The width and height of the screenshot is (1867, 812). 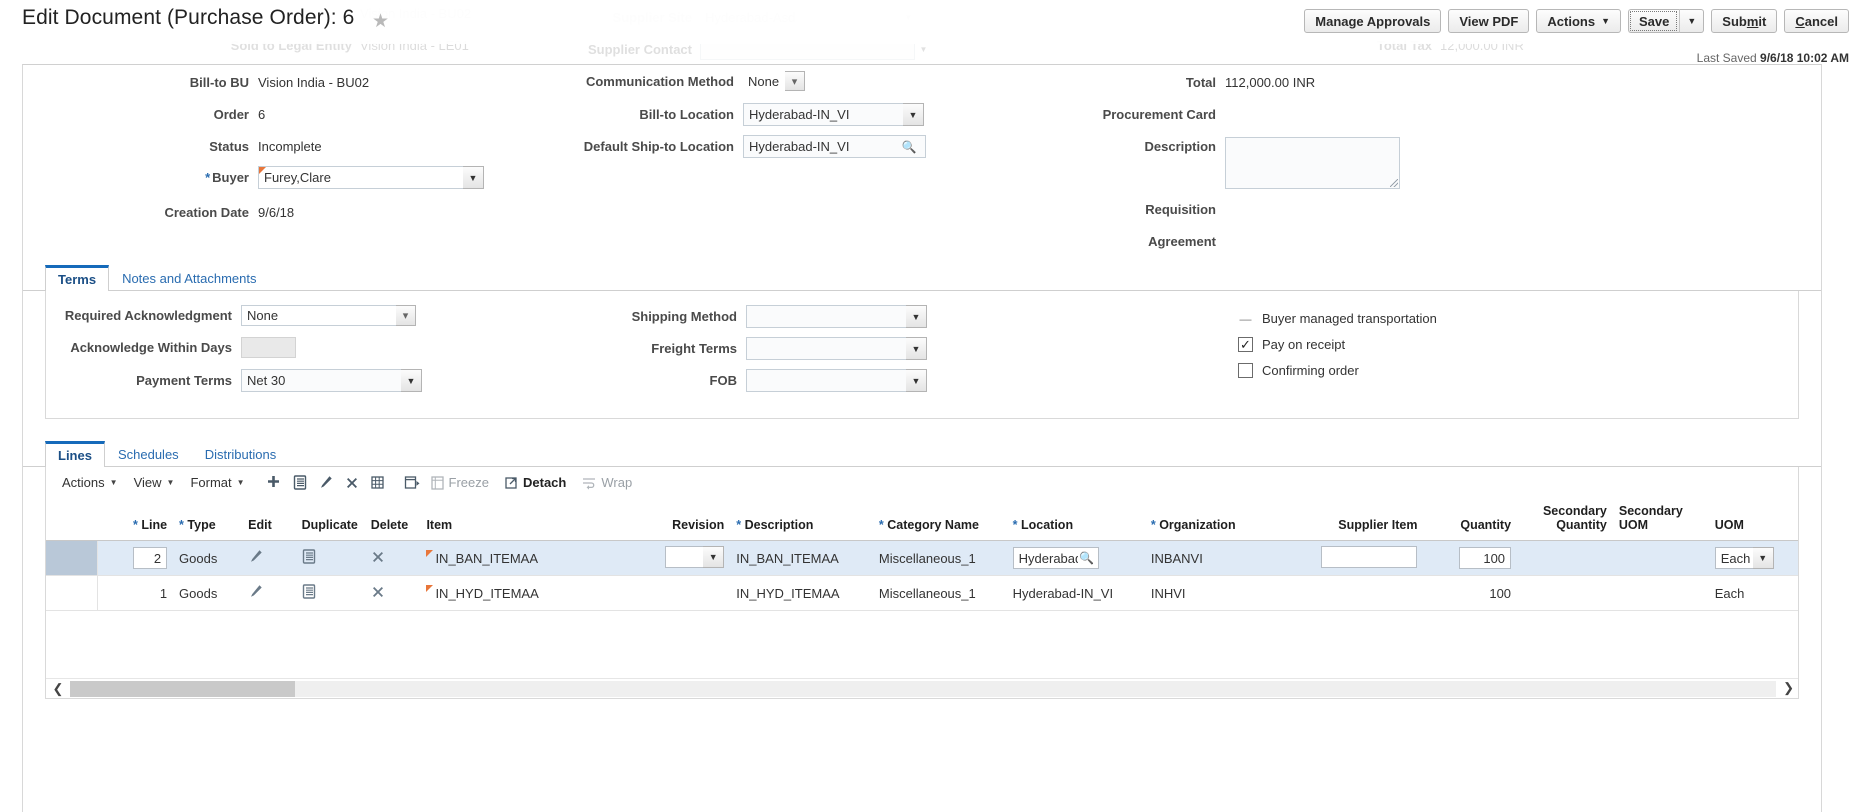 What do you see at coordinates (411, 380) in the screenshot?
I see `payment-terms-dropdown-button: ▼` at bounding box center [411, 380].